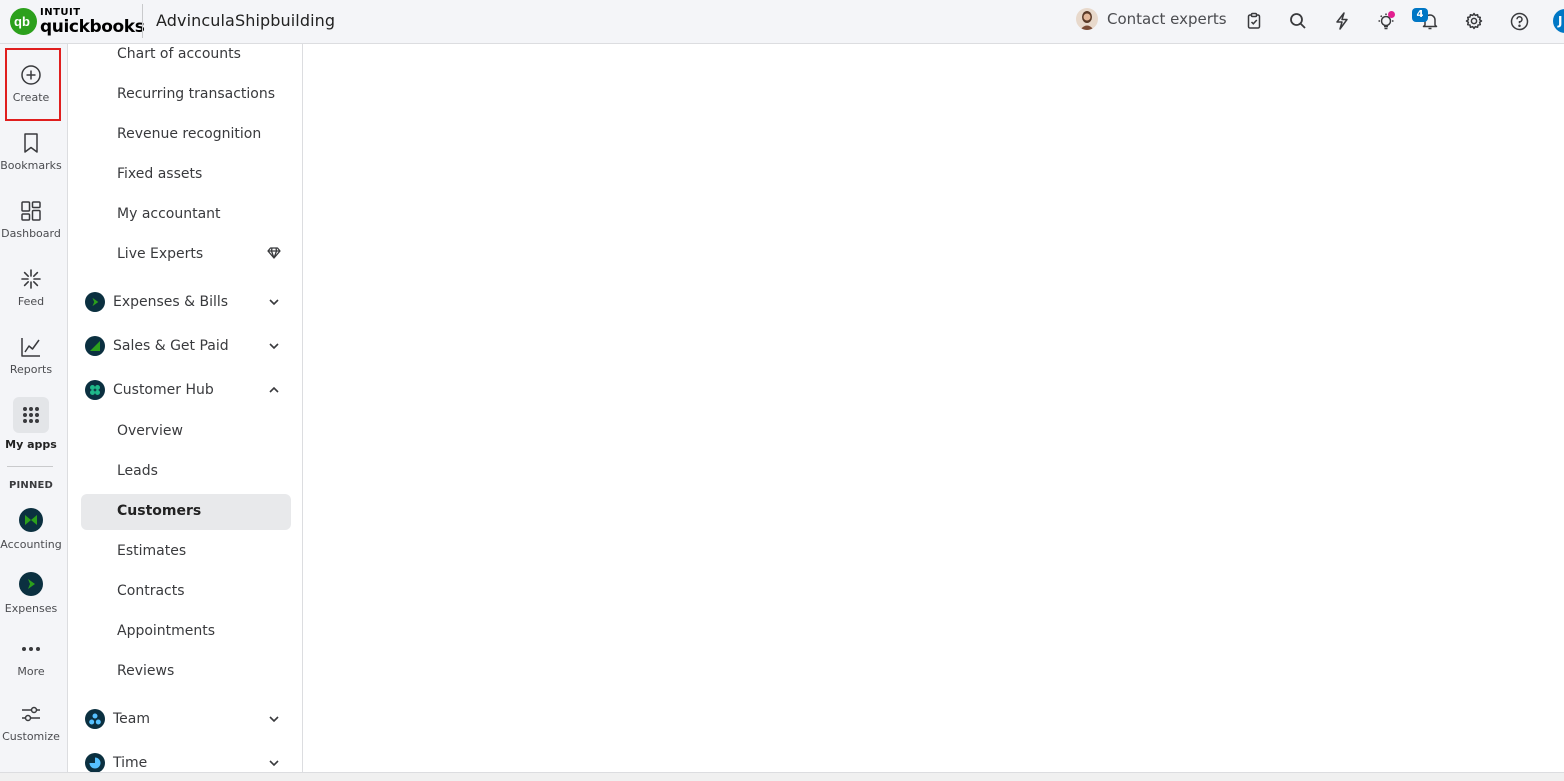  What do you see at coordinates (145, 671) in the screenshot?
I see `nav-reviews: Reviews` at bounding box center [145, 671].